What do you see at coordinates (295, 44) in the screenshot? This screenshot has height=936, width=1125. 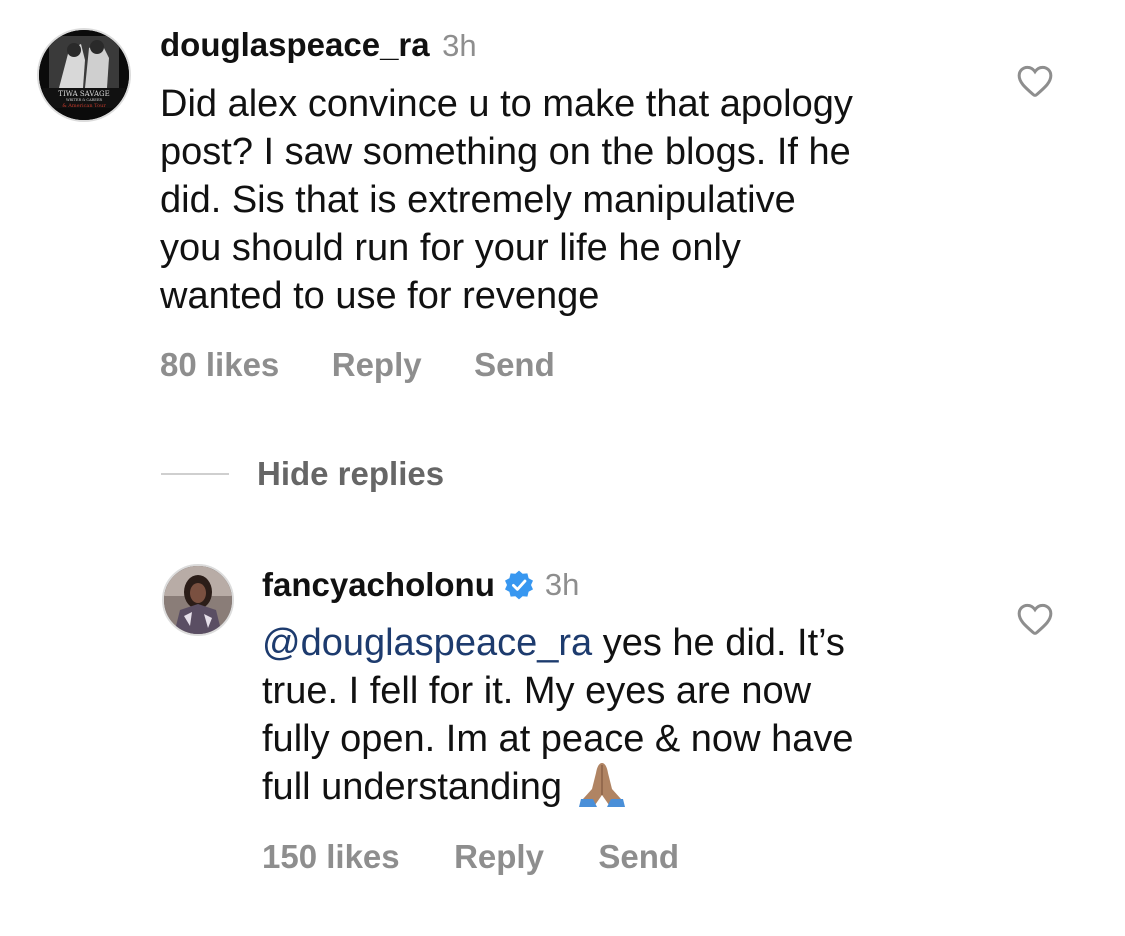 I see `username: douglaspeace_ra` at bounding box center [295, 44].